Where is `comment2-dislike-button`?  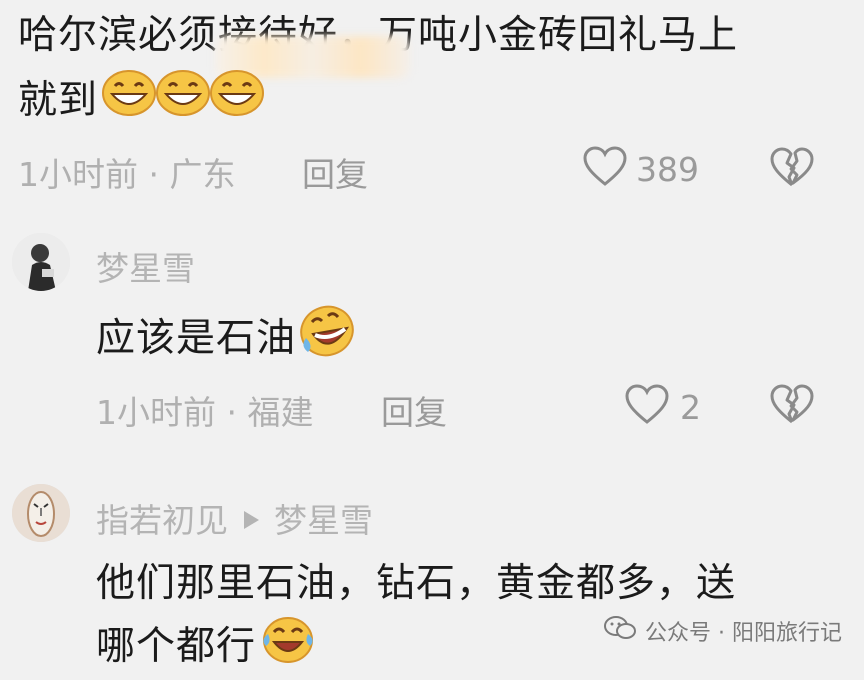 comment2-dislike-button is located at coordinates (792, 407).